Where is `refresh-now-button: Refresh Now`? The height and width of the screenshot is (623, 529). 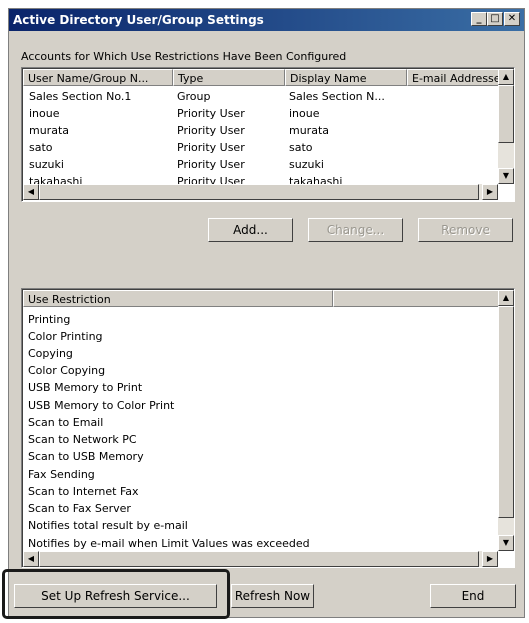
refresh-now-button: Refresh Now is located at coordinates (272, 596).